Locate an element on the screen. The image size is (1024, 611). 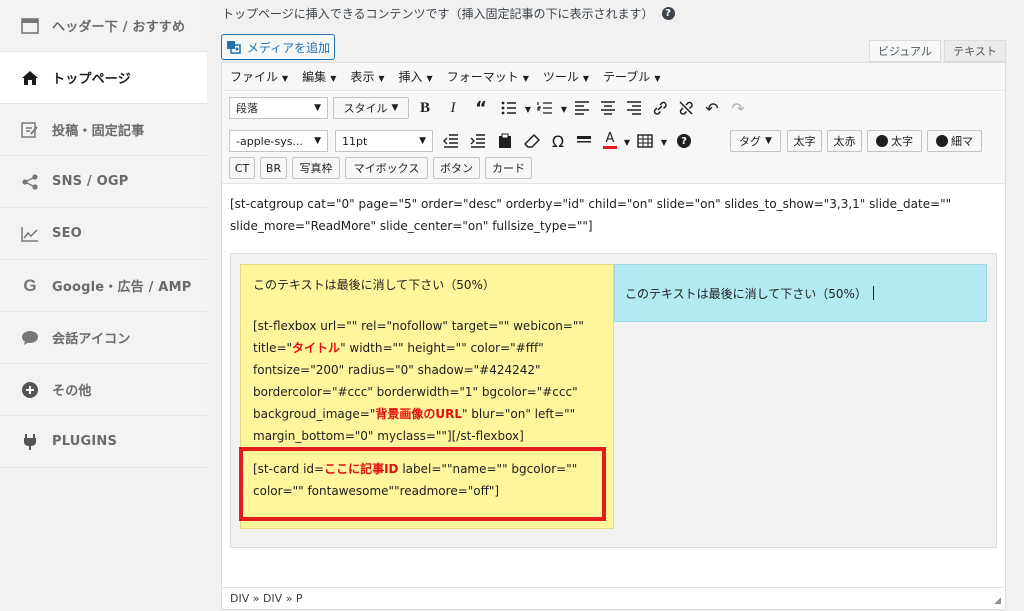
description-text: トップページに挿入できるコンテンツです（挿入固定記事の下に表示されます） is located at coordinates (438, 14).